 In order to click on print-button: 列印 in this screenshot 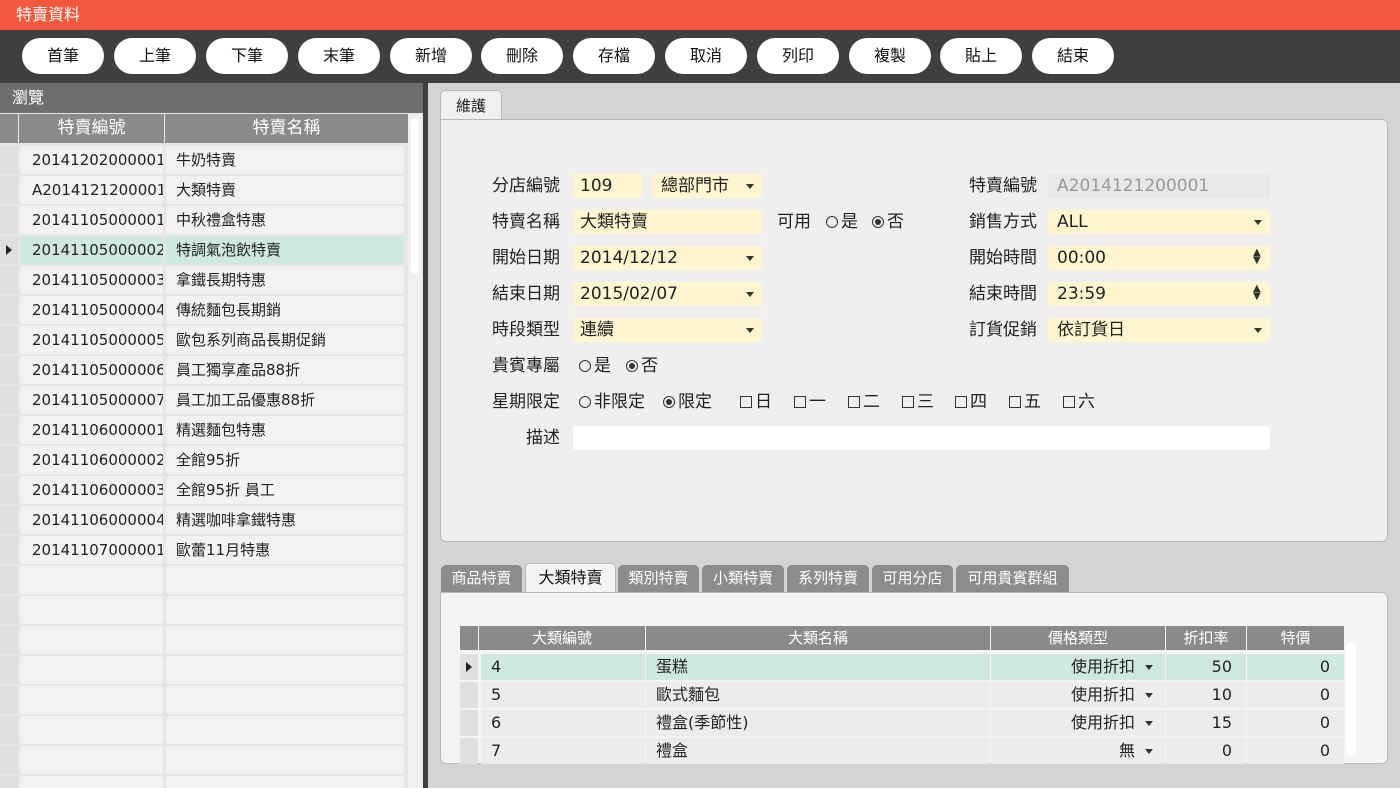, I will do `click(798, 56)`.